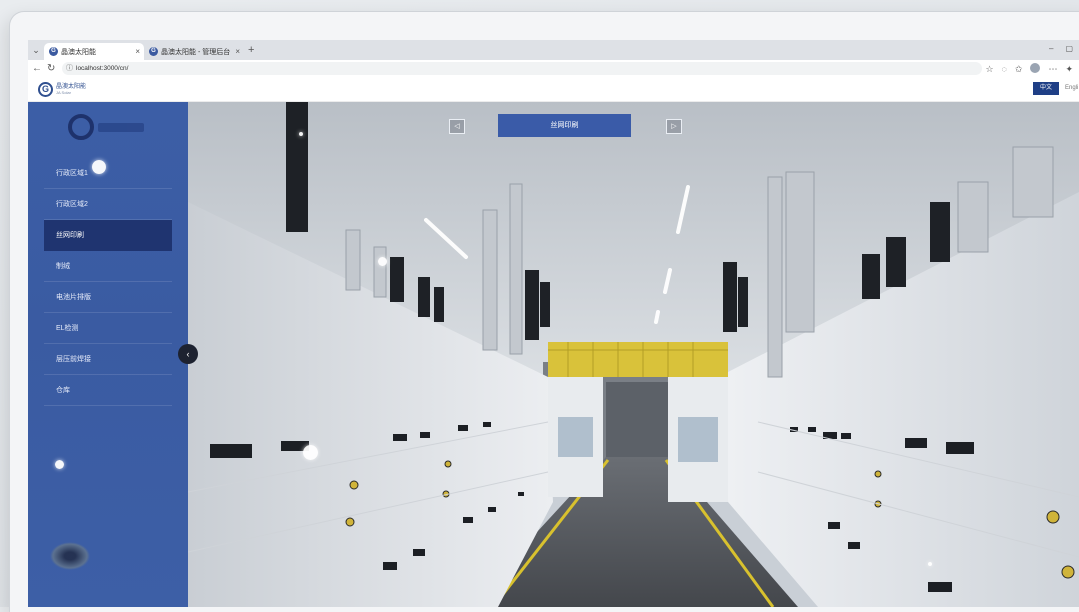 The width and height of the screenshot is (1079, 612). I want to click on site-info-icon: ⓘ, so click(69, 68).